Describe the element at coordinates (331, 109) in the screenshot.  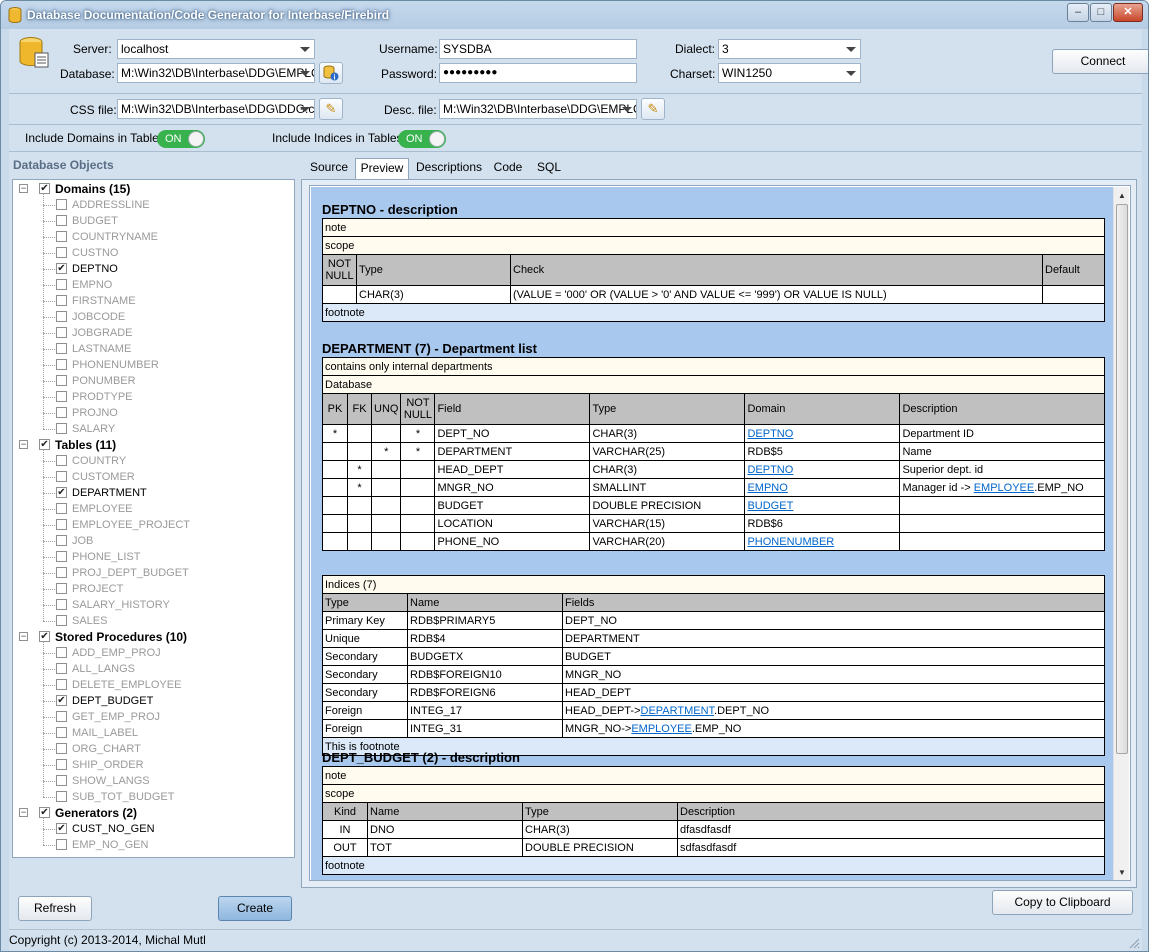
I see `edit-css-button: ✎` at that location.